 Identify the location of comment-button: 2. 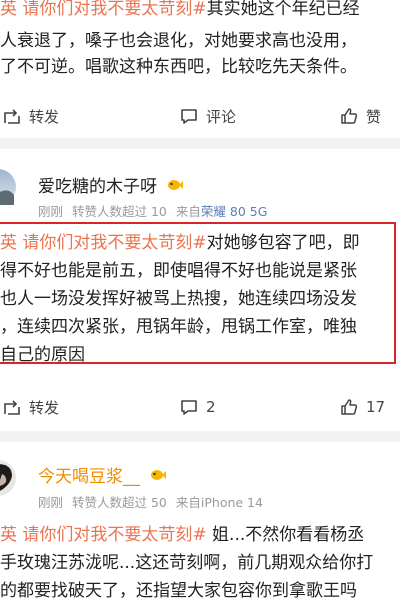
(198, 407).